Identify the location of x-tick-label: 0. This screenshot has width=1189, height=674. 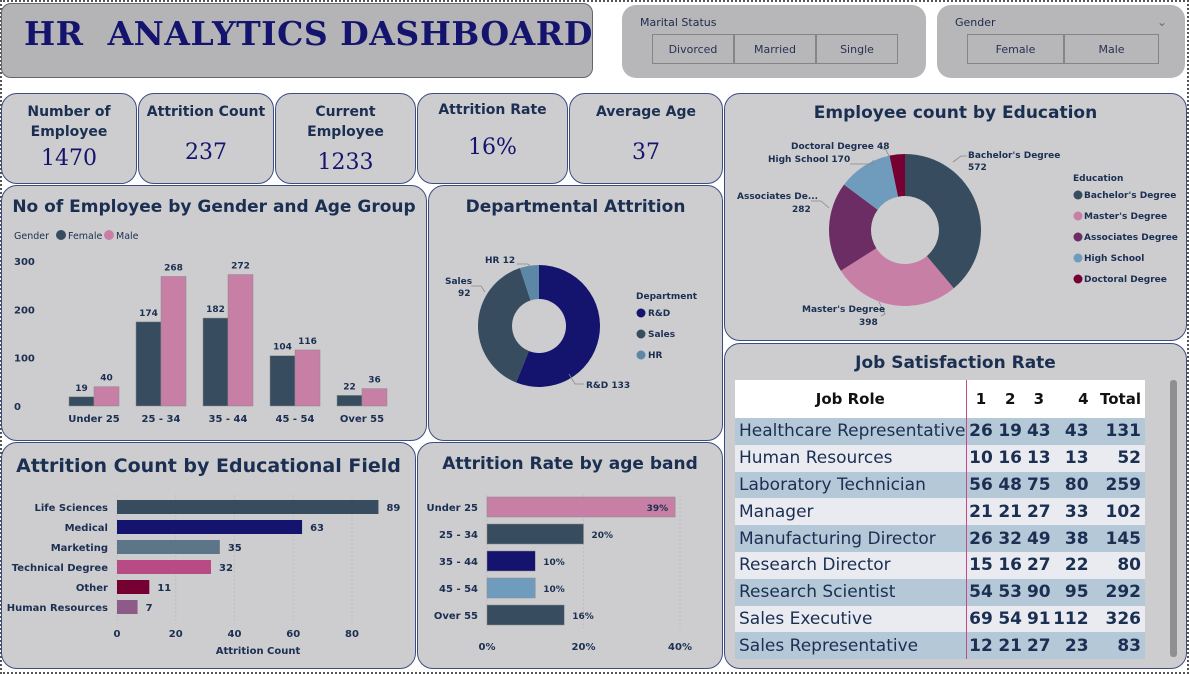
(117, 634).